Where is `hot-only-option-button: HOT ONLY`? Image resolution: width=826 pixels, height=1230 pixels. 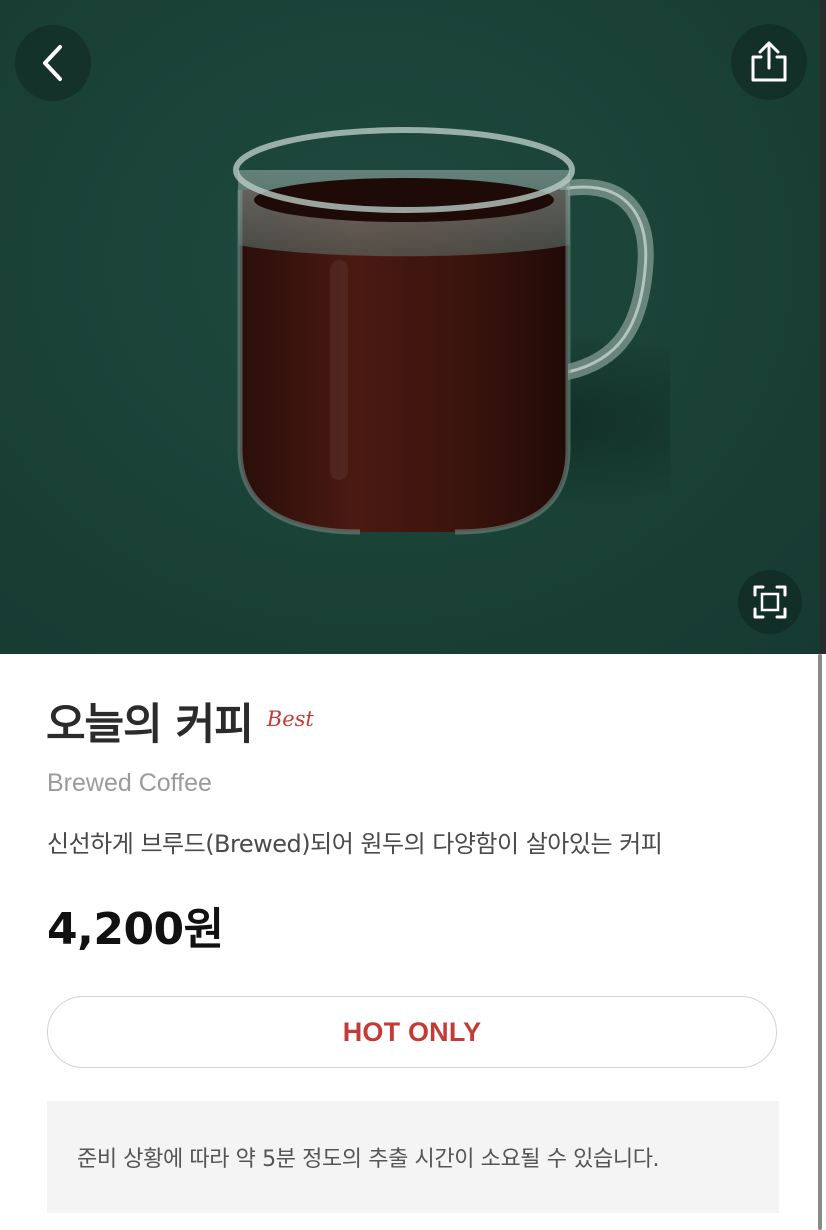 hot-only-option-button: HOT ONLY is located at coordinates (412, 1032).